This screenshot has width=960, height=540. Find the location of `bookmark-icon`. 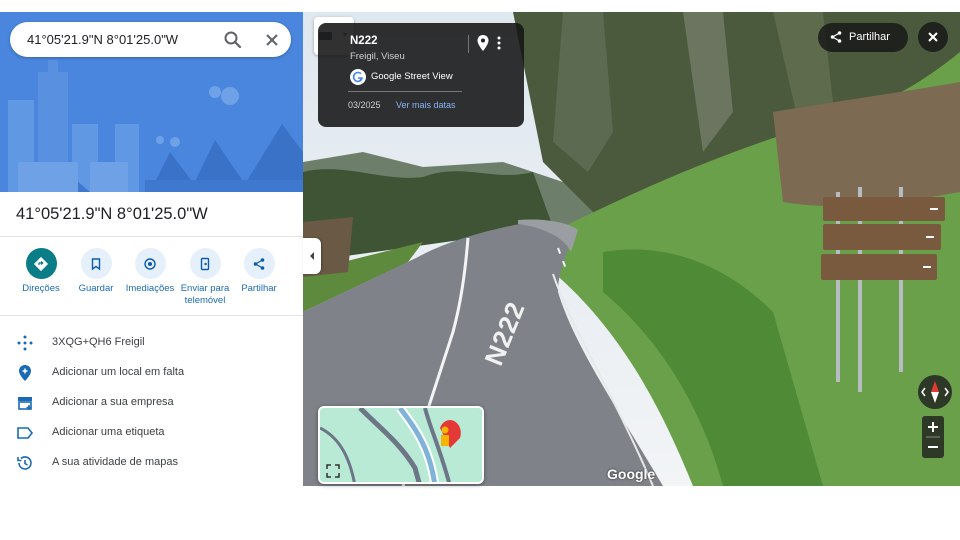

bookmark-icon is located at coordinates (96, 263).